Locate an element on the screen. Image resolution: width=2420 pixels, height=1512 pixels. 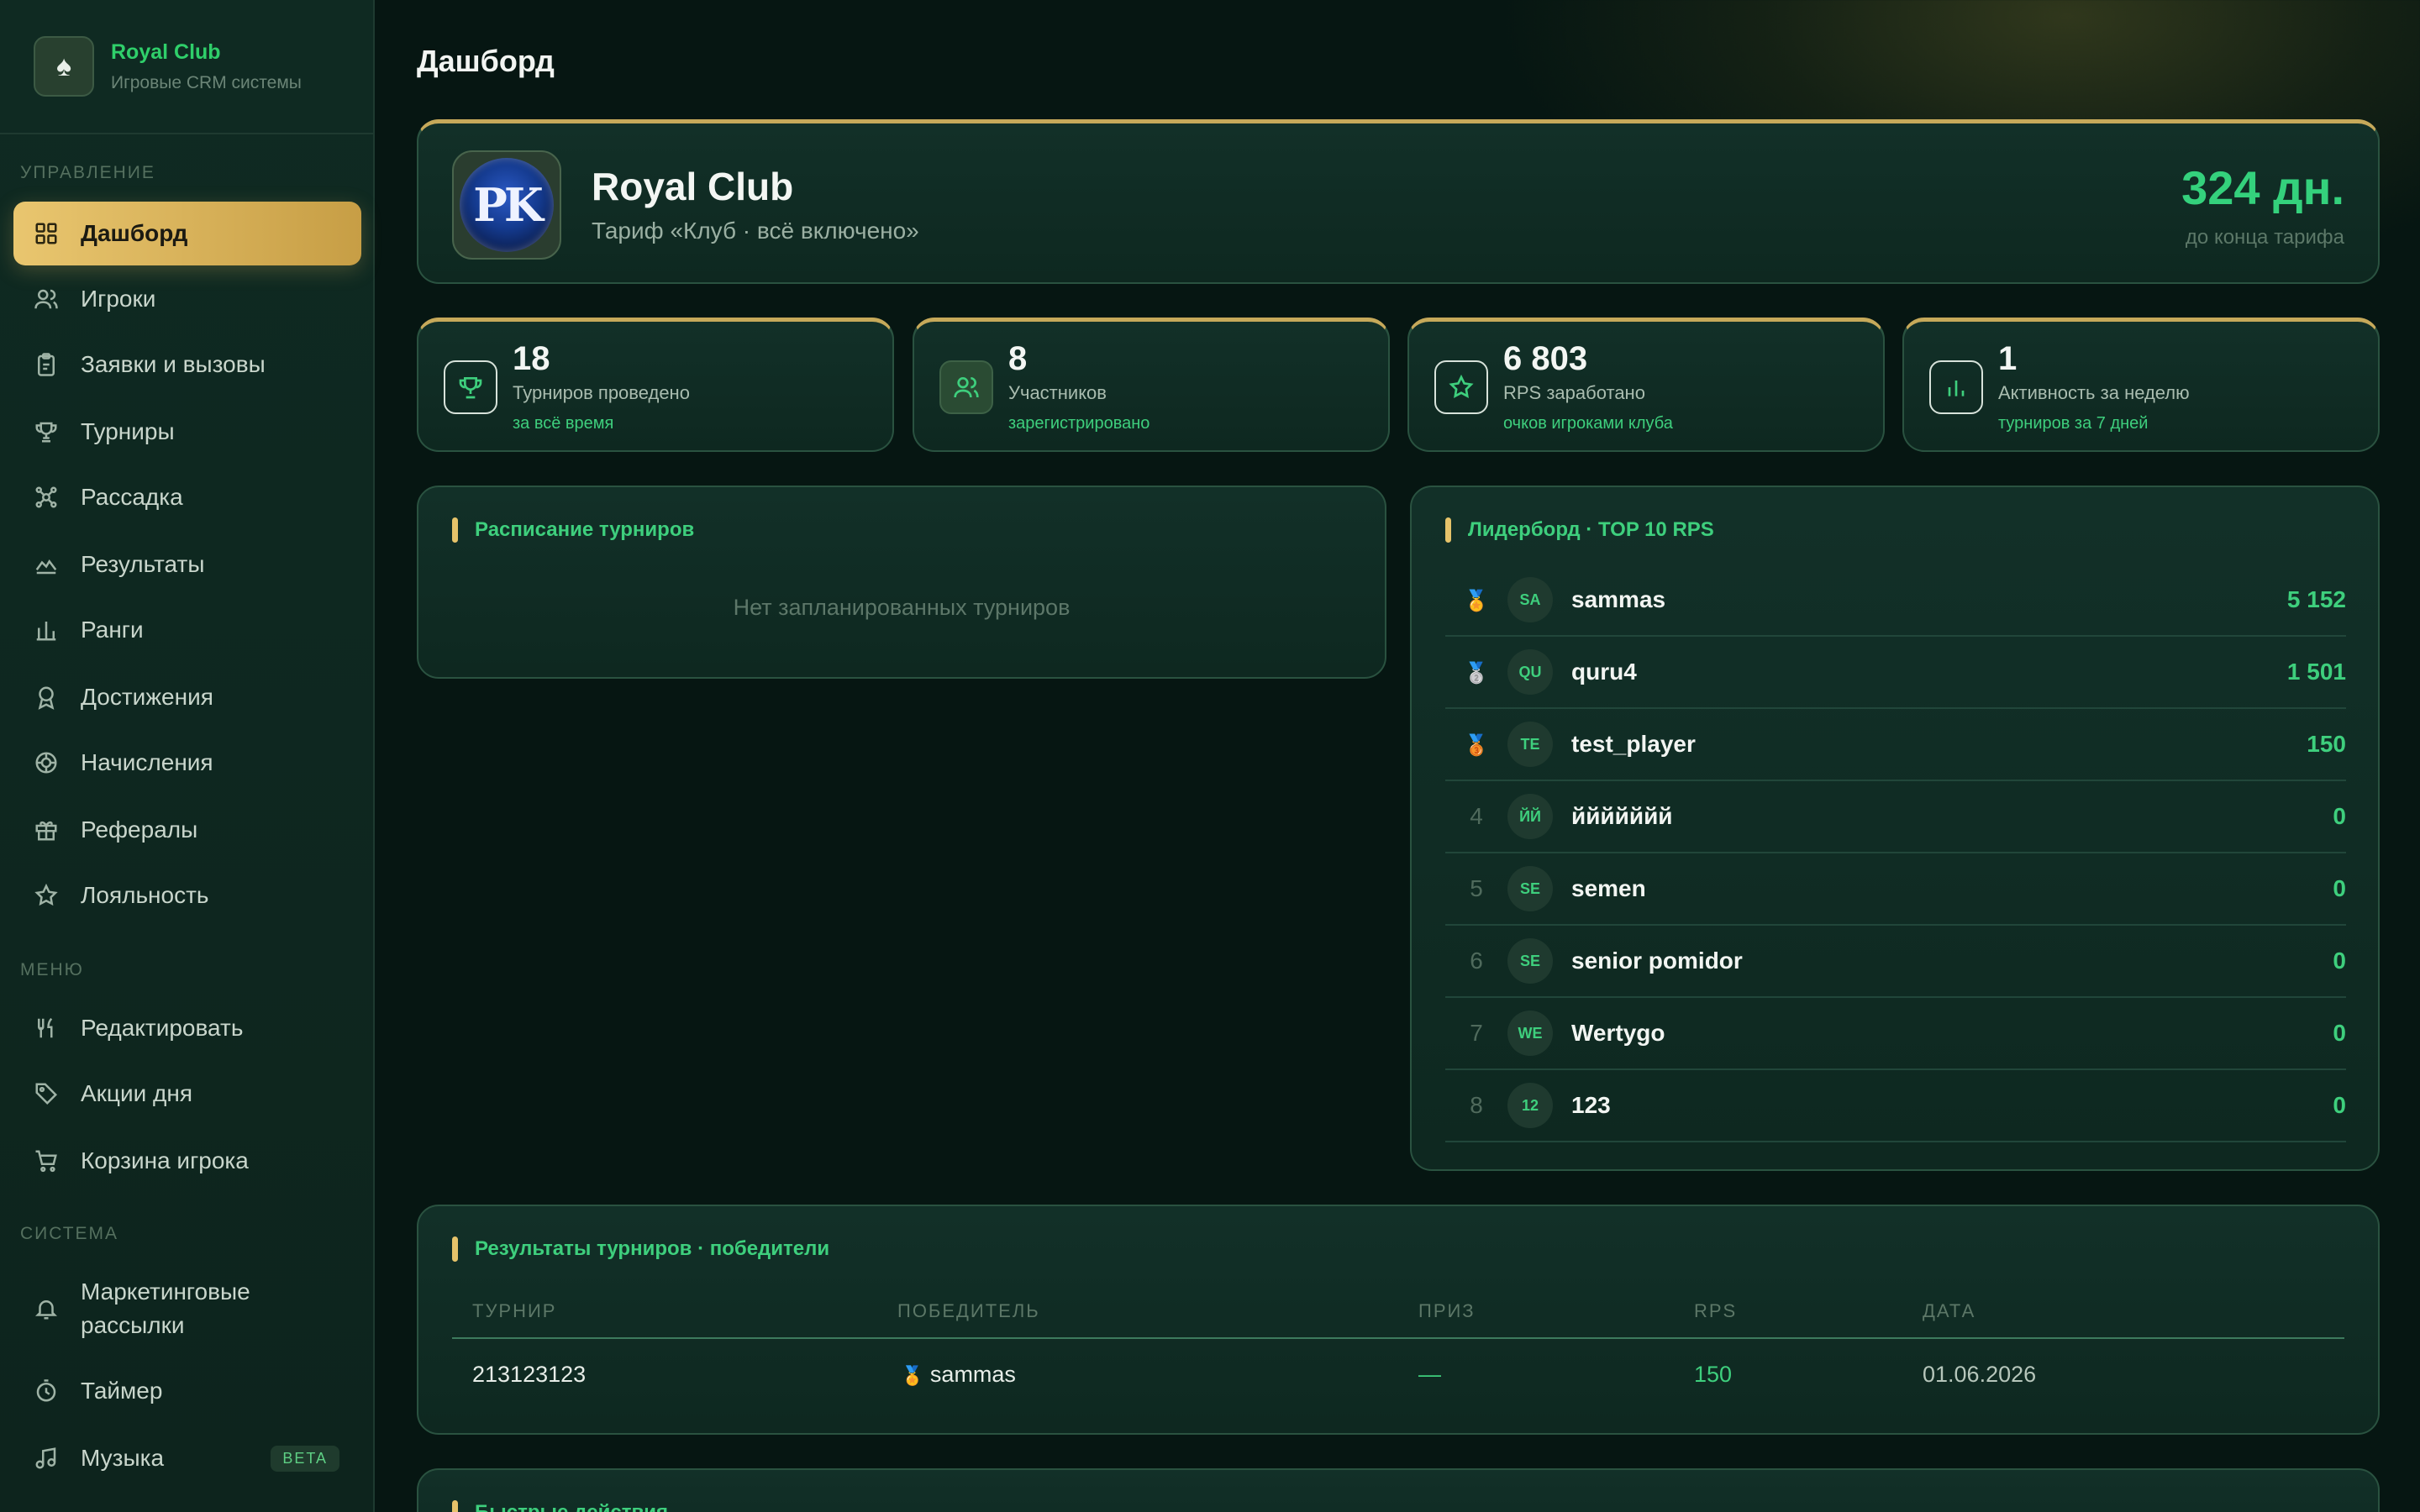
stat-card-tournaments: 18 Турниров проведено за всё время is located at coordinates (656, 385).